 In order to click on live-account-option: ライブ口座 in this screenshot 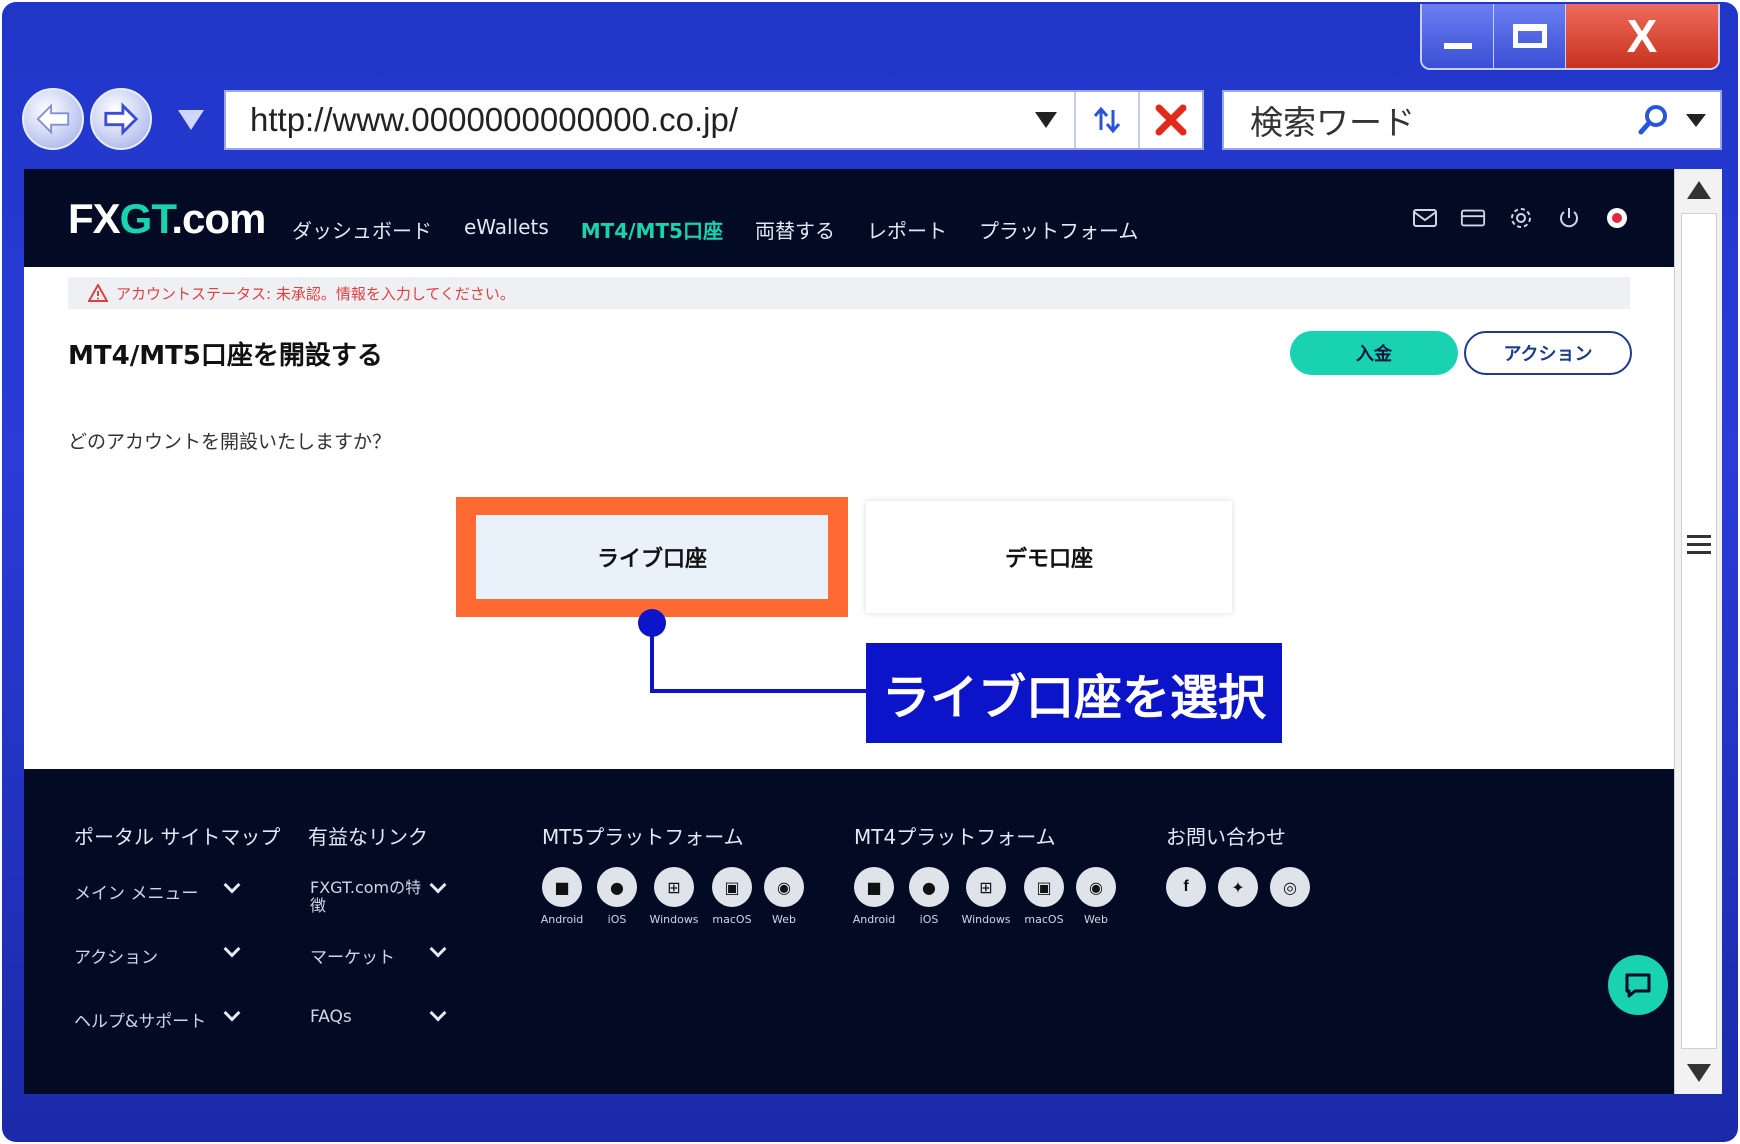, I will do `click(652, 557)`.